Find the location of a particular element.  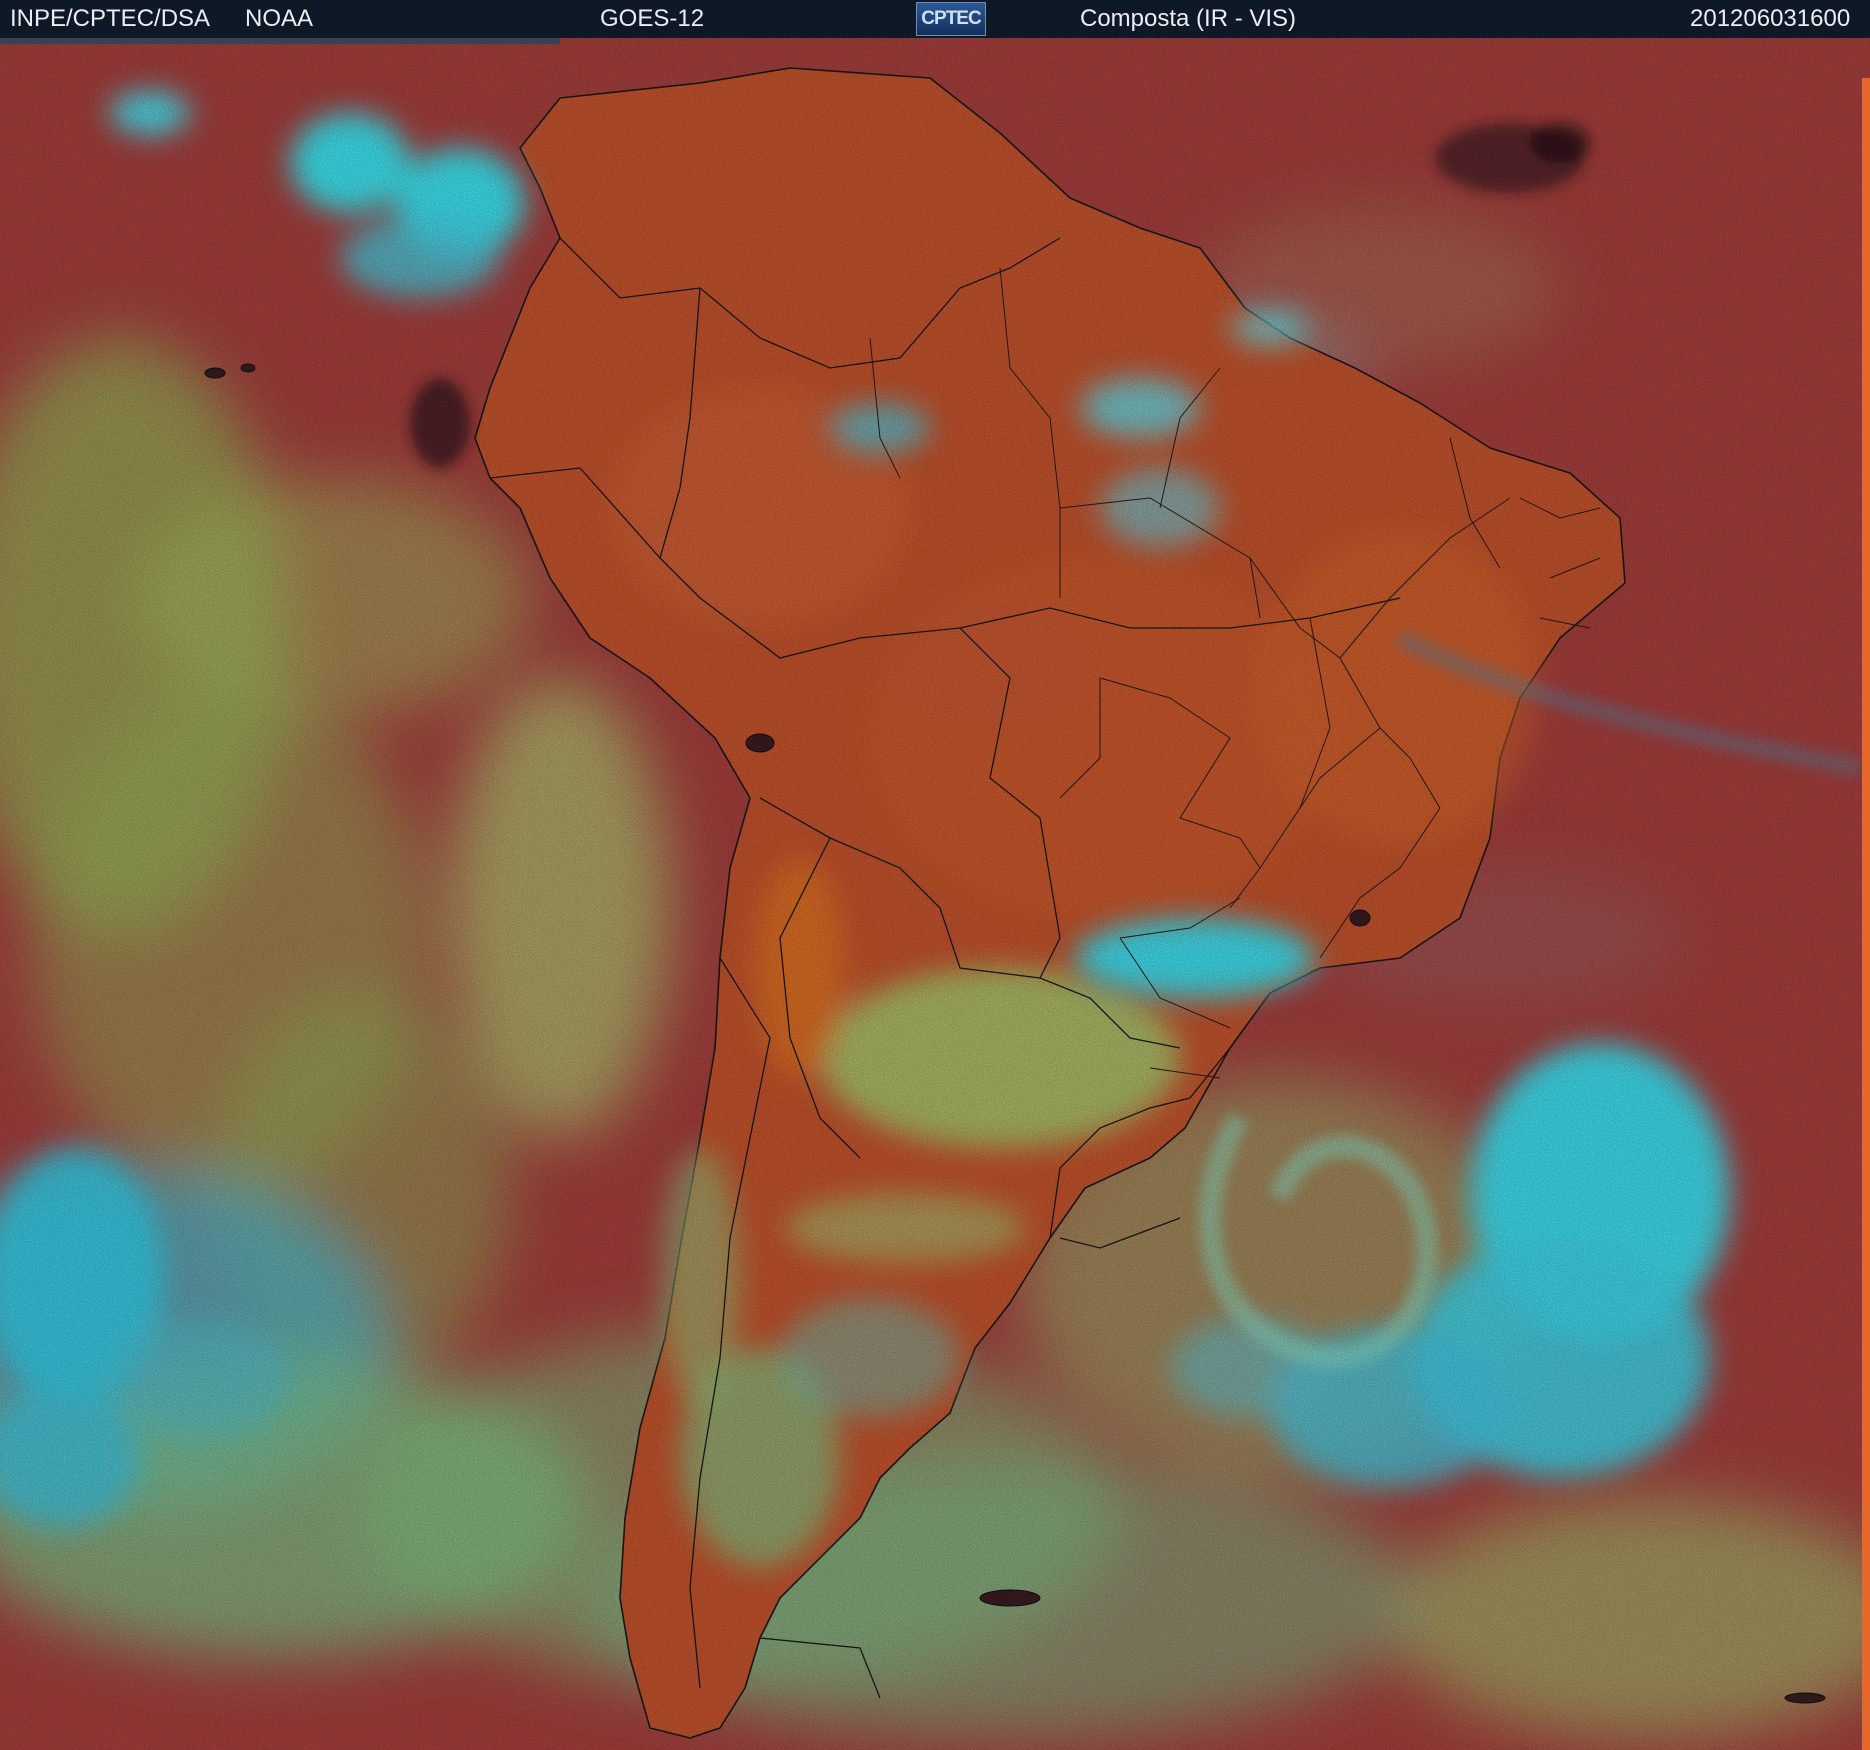

cptec-logo: CPTEC is located at coordinates (951, 19).